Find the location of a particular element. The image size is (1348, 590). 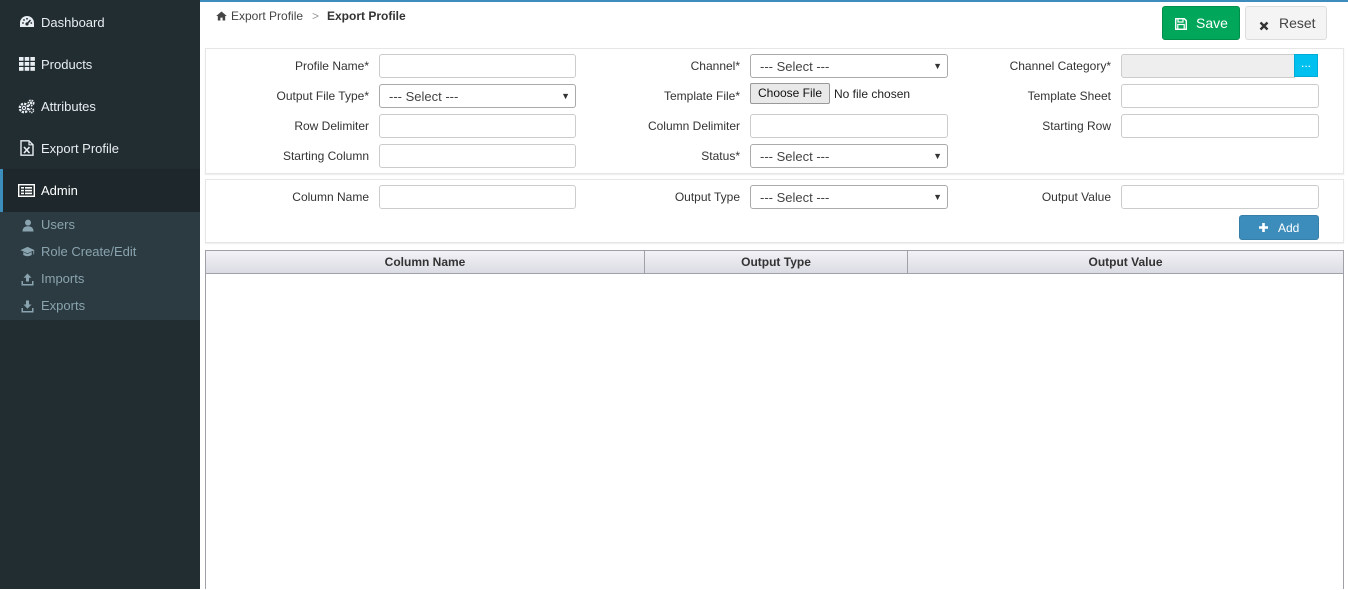

sidebar-subitem-role-create-edit: Role Create/Edit is located at coordinates (100, 252).